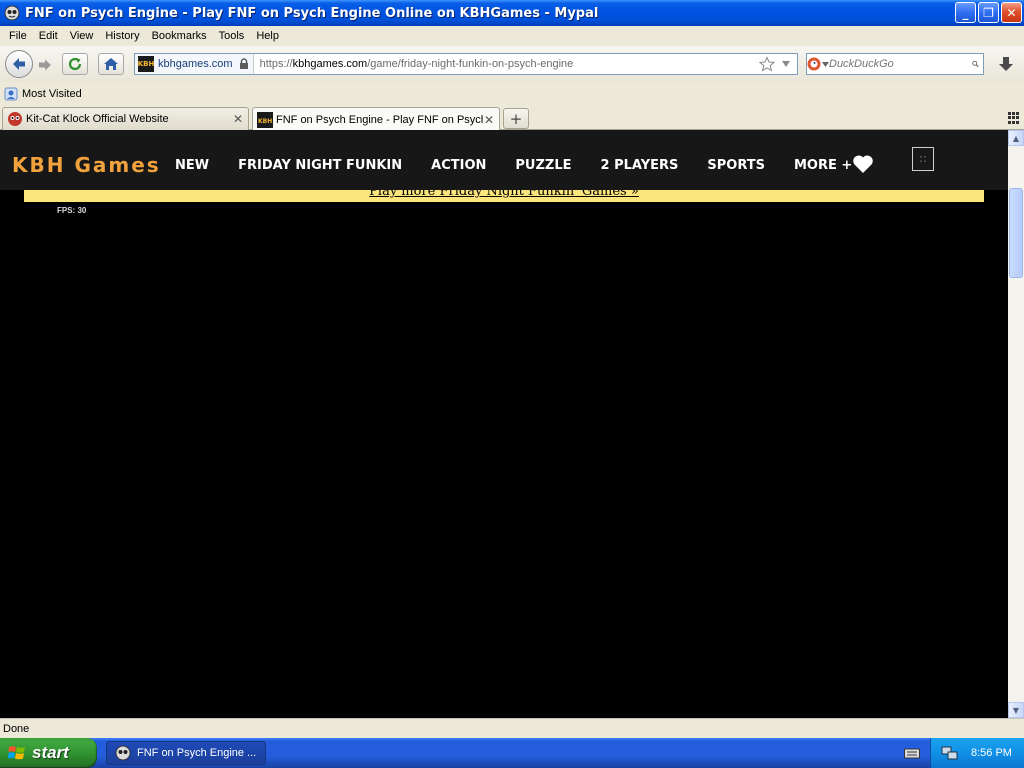 The height and width of the screenshot is (768, 1024). I want to click on chevron-up-icon: ▲, so click(1016, 138).